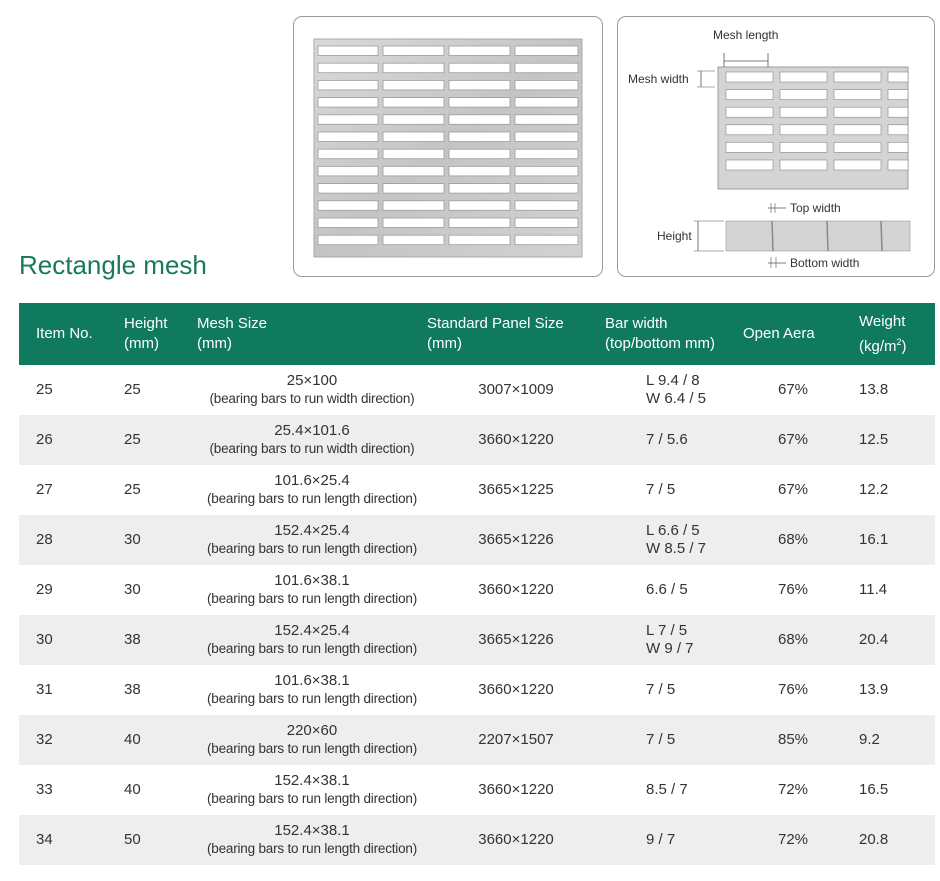  I want to click on cell-item-no: 31, so click(44, 689).